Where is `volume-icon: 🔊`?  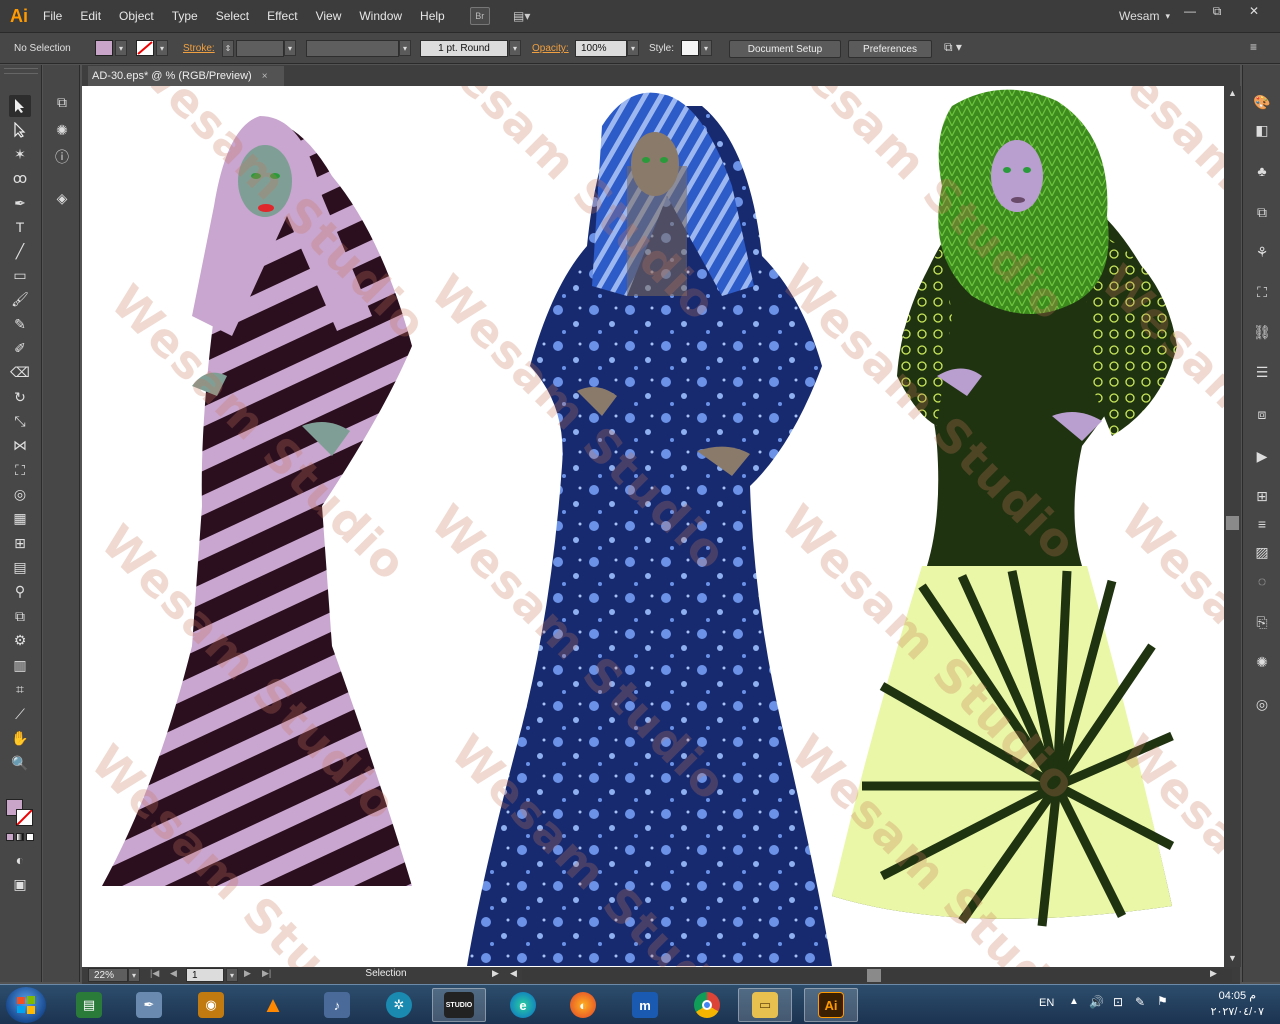 volume-icon: 🔊 is located at coordinates (1096, 1002).